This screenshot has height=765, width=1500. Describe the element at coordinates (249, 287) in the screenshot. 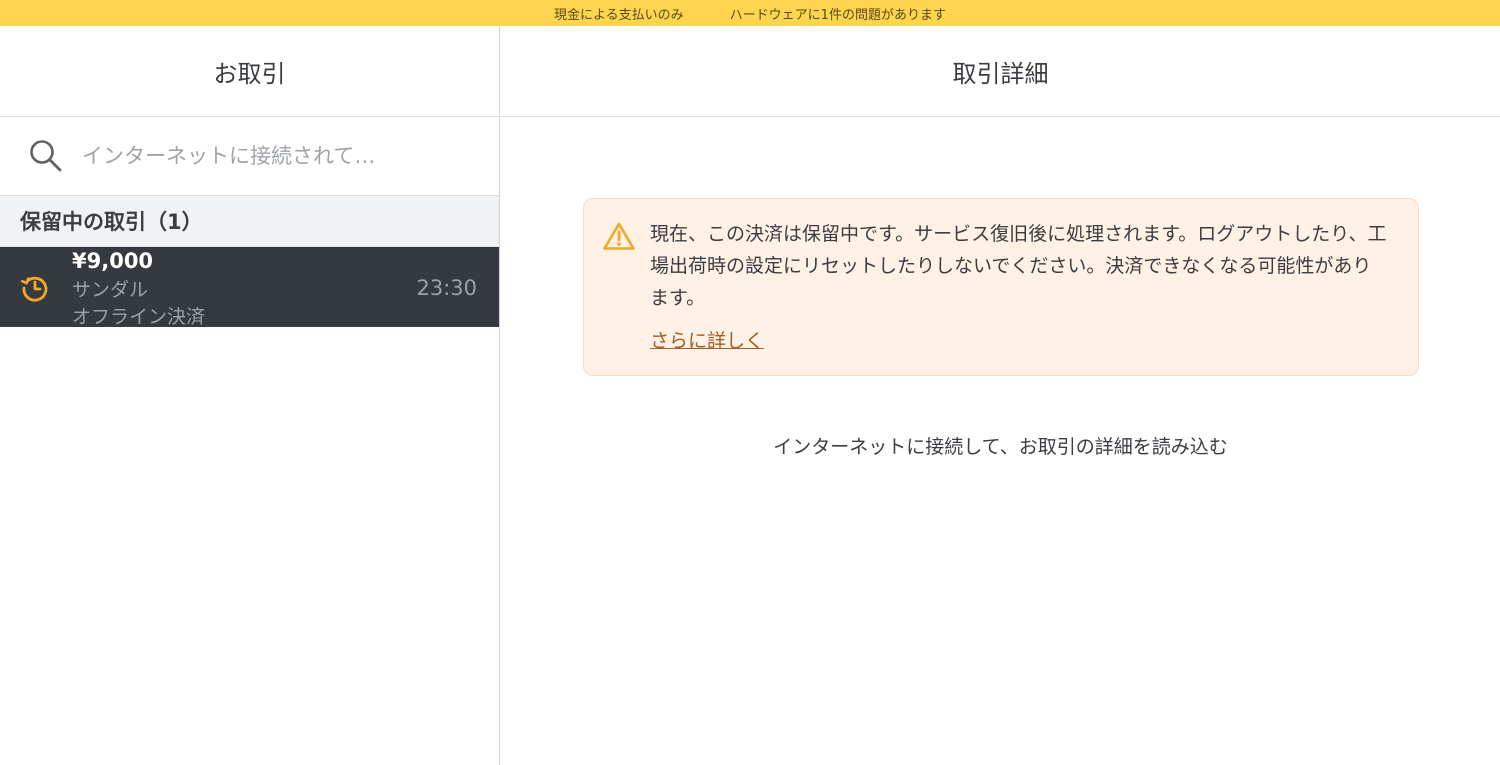

I see `transaction-row: ¥9,000 サンダル オフライン決済 23:30` at that location.